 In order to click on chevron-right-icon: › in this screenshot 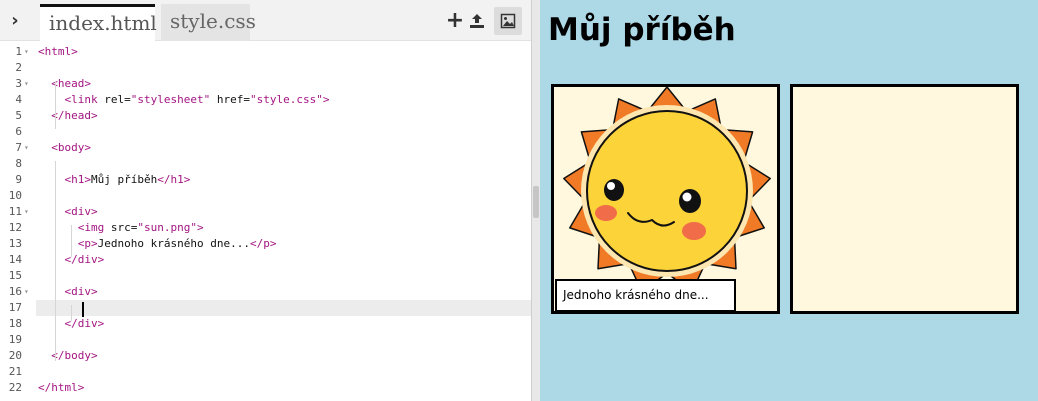, I will do `click(15, 20)`.